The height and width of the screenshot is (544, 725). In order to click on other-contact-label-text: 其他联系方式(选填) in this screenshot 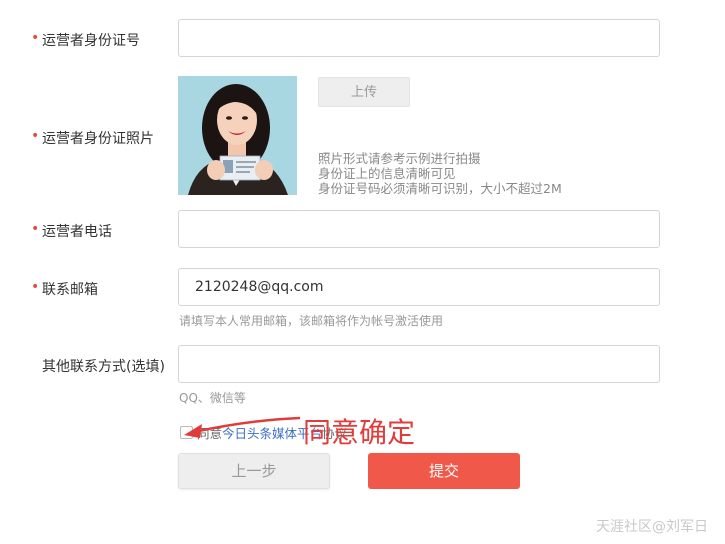, I will do `click(103, 367)`.